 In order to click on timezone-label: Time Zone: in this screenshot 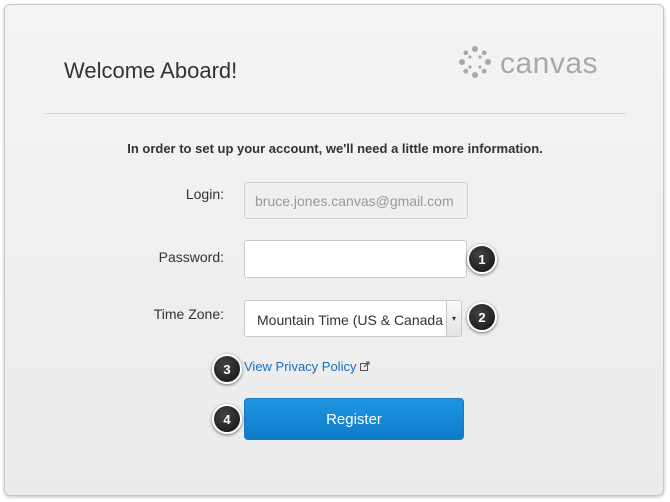, I will do `click(188, 314)`.